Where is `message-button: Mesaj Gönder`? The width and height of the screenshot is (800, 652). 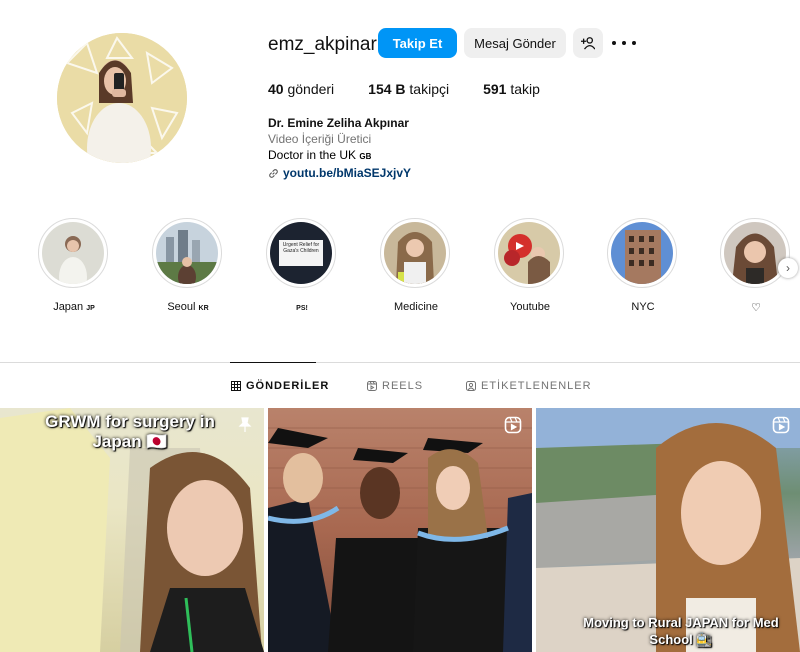 message-button: Mesaj Gönder is located at coordinates (515, 43).